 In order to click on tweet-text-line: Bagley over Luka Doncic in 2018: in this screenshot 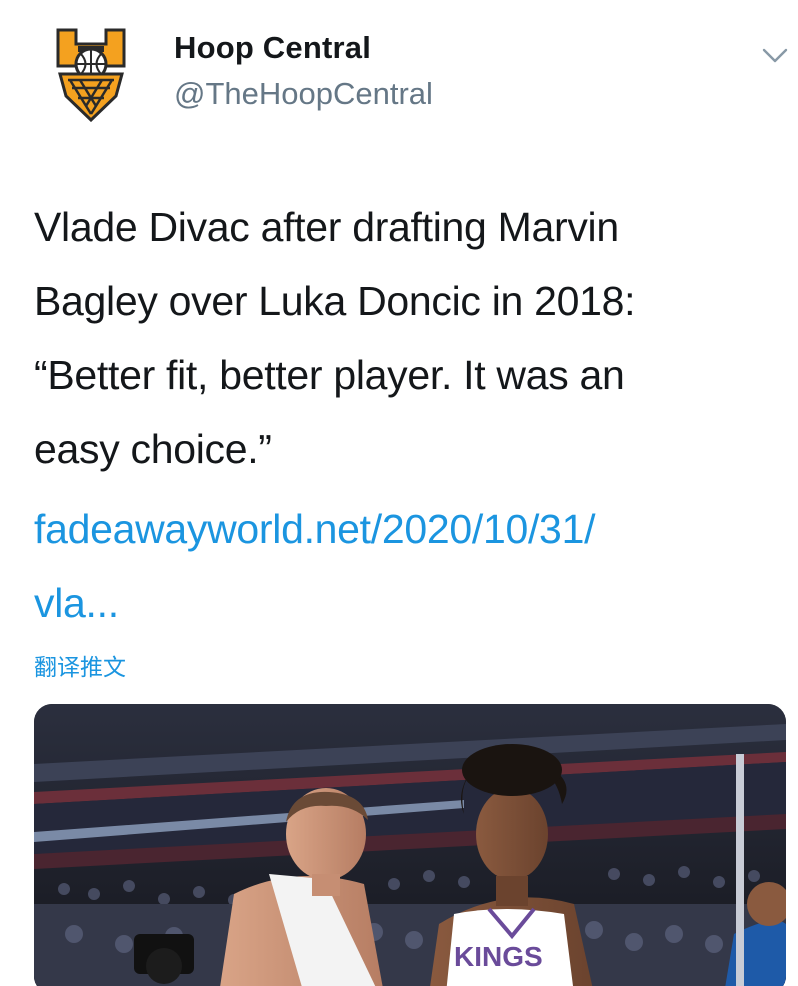, I will do `click(335, 301)`.